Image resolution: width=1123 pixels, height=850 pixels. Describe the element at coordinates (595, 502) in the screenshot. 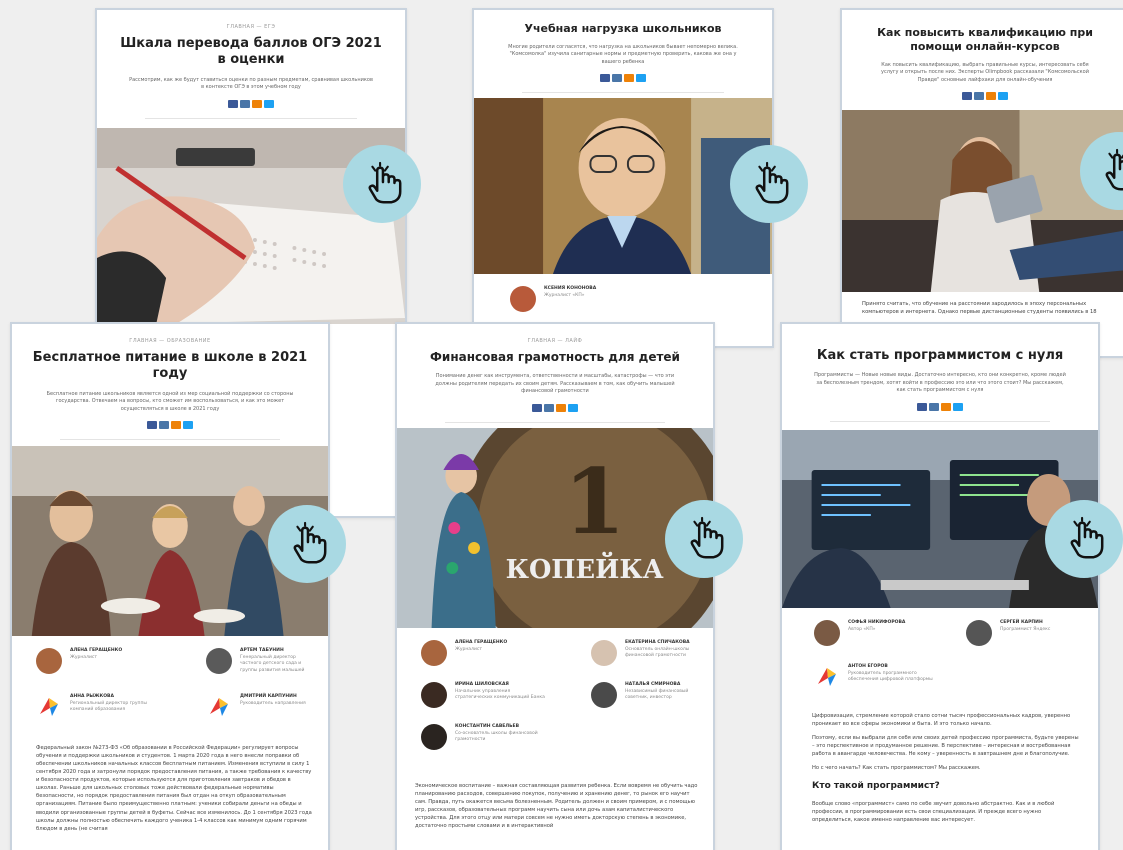

I see `coin-number: 1` at that location.